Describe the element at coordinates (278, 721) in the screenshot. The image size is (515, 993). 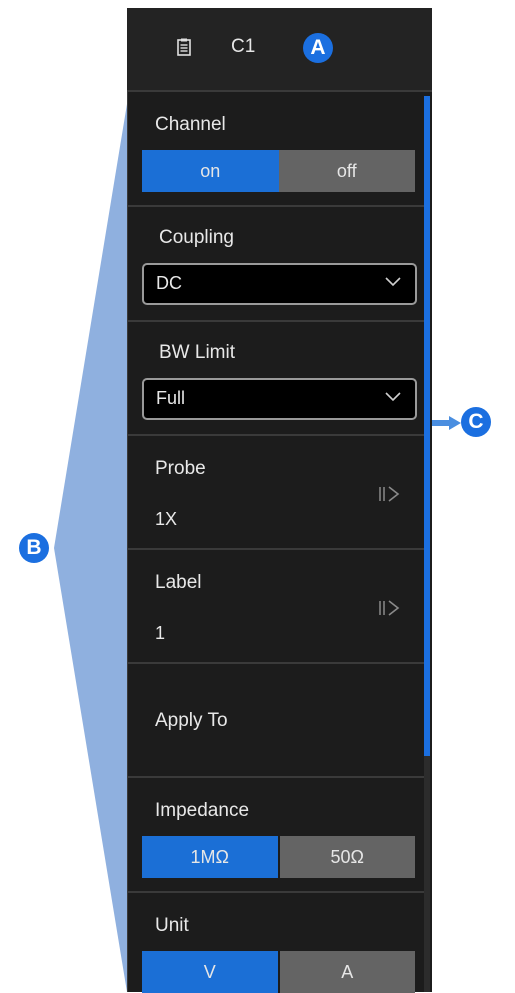
I see `apply-to-section: Apply To` at that location.